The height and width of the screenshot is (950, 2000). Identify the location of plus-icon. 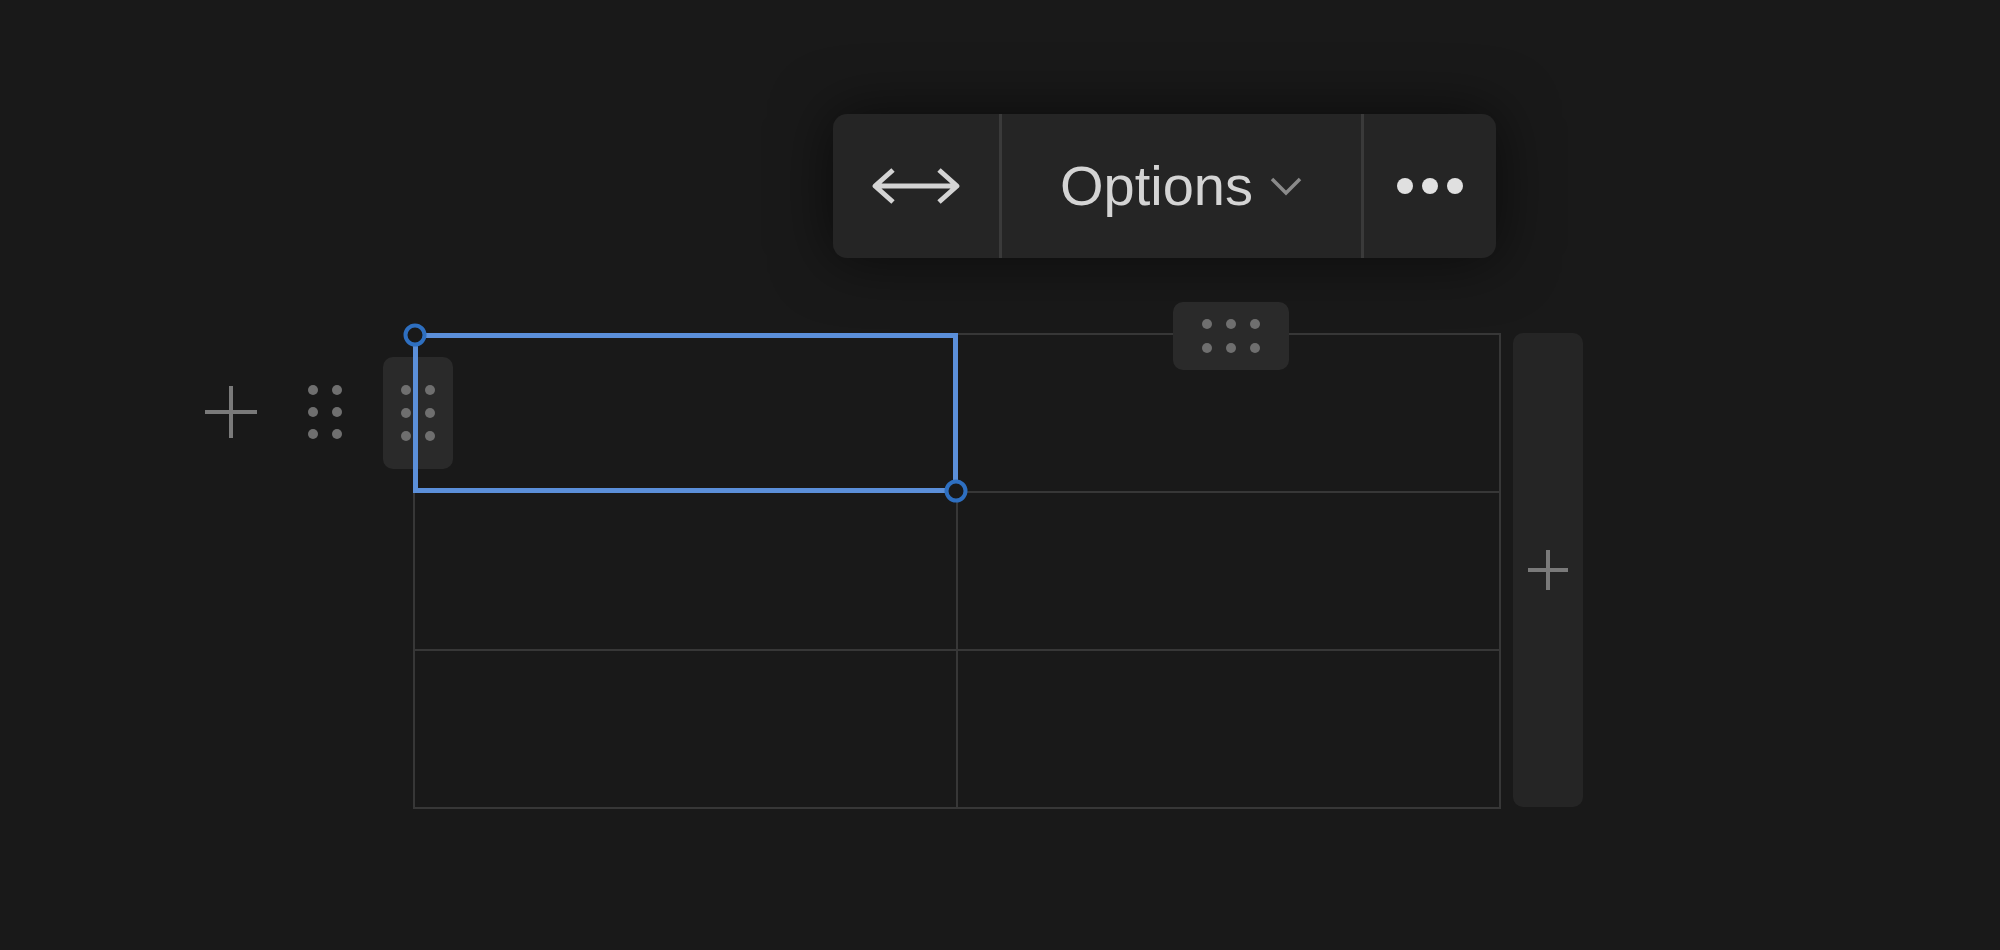
(1548, 570).